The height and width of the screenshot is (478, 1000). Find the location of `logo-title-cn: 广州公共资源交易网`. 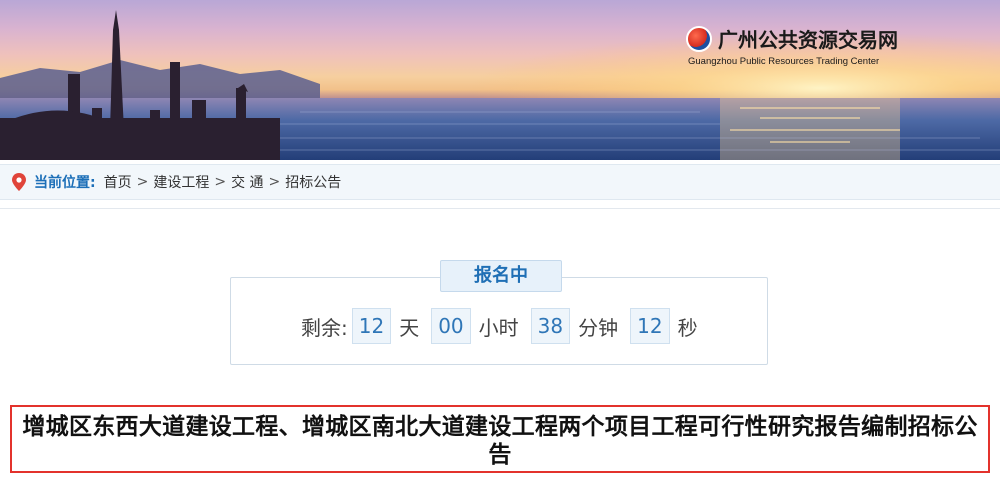

logo-title-cn: 广州公共资源交易网 is located at coordinates (808, 40).